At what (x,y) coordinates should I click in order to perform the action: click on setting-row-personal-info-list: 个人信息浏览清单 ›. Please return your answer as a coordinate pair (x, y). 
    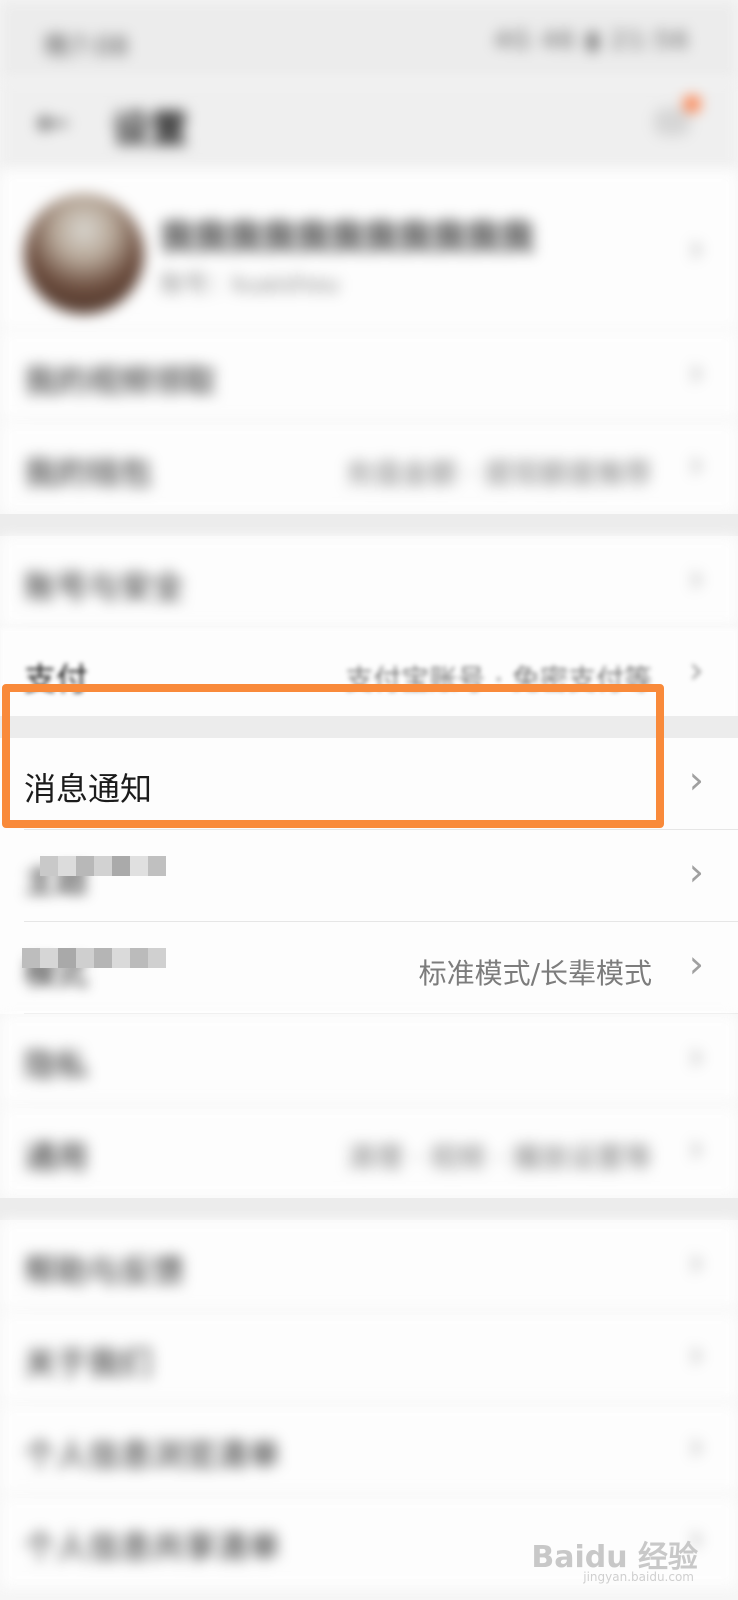
    Looking at the image, I should click on (369, 1450).